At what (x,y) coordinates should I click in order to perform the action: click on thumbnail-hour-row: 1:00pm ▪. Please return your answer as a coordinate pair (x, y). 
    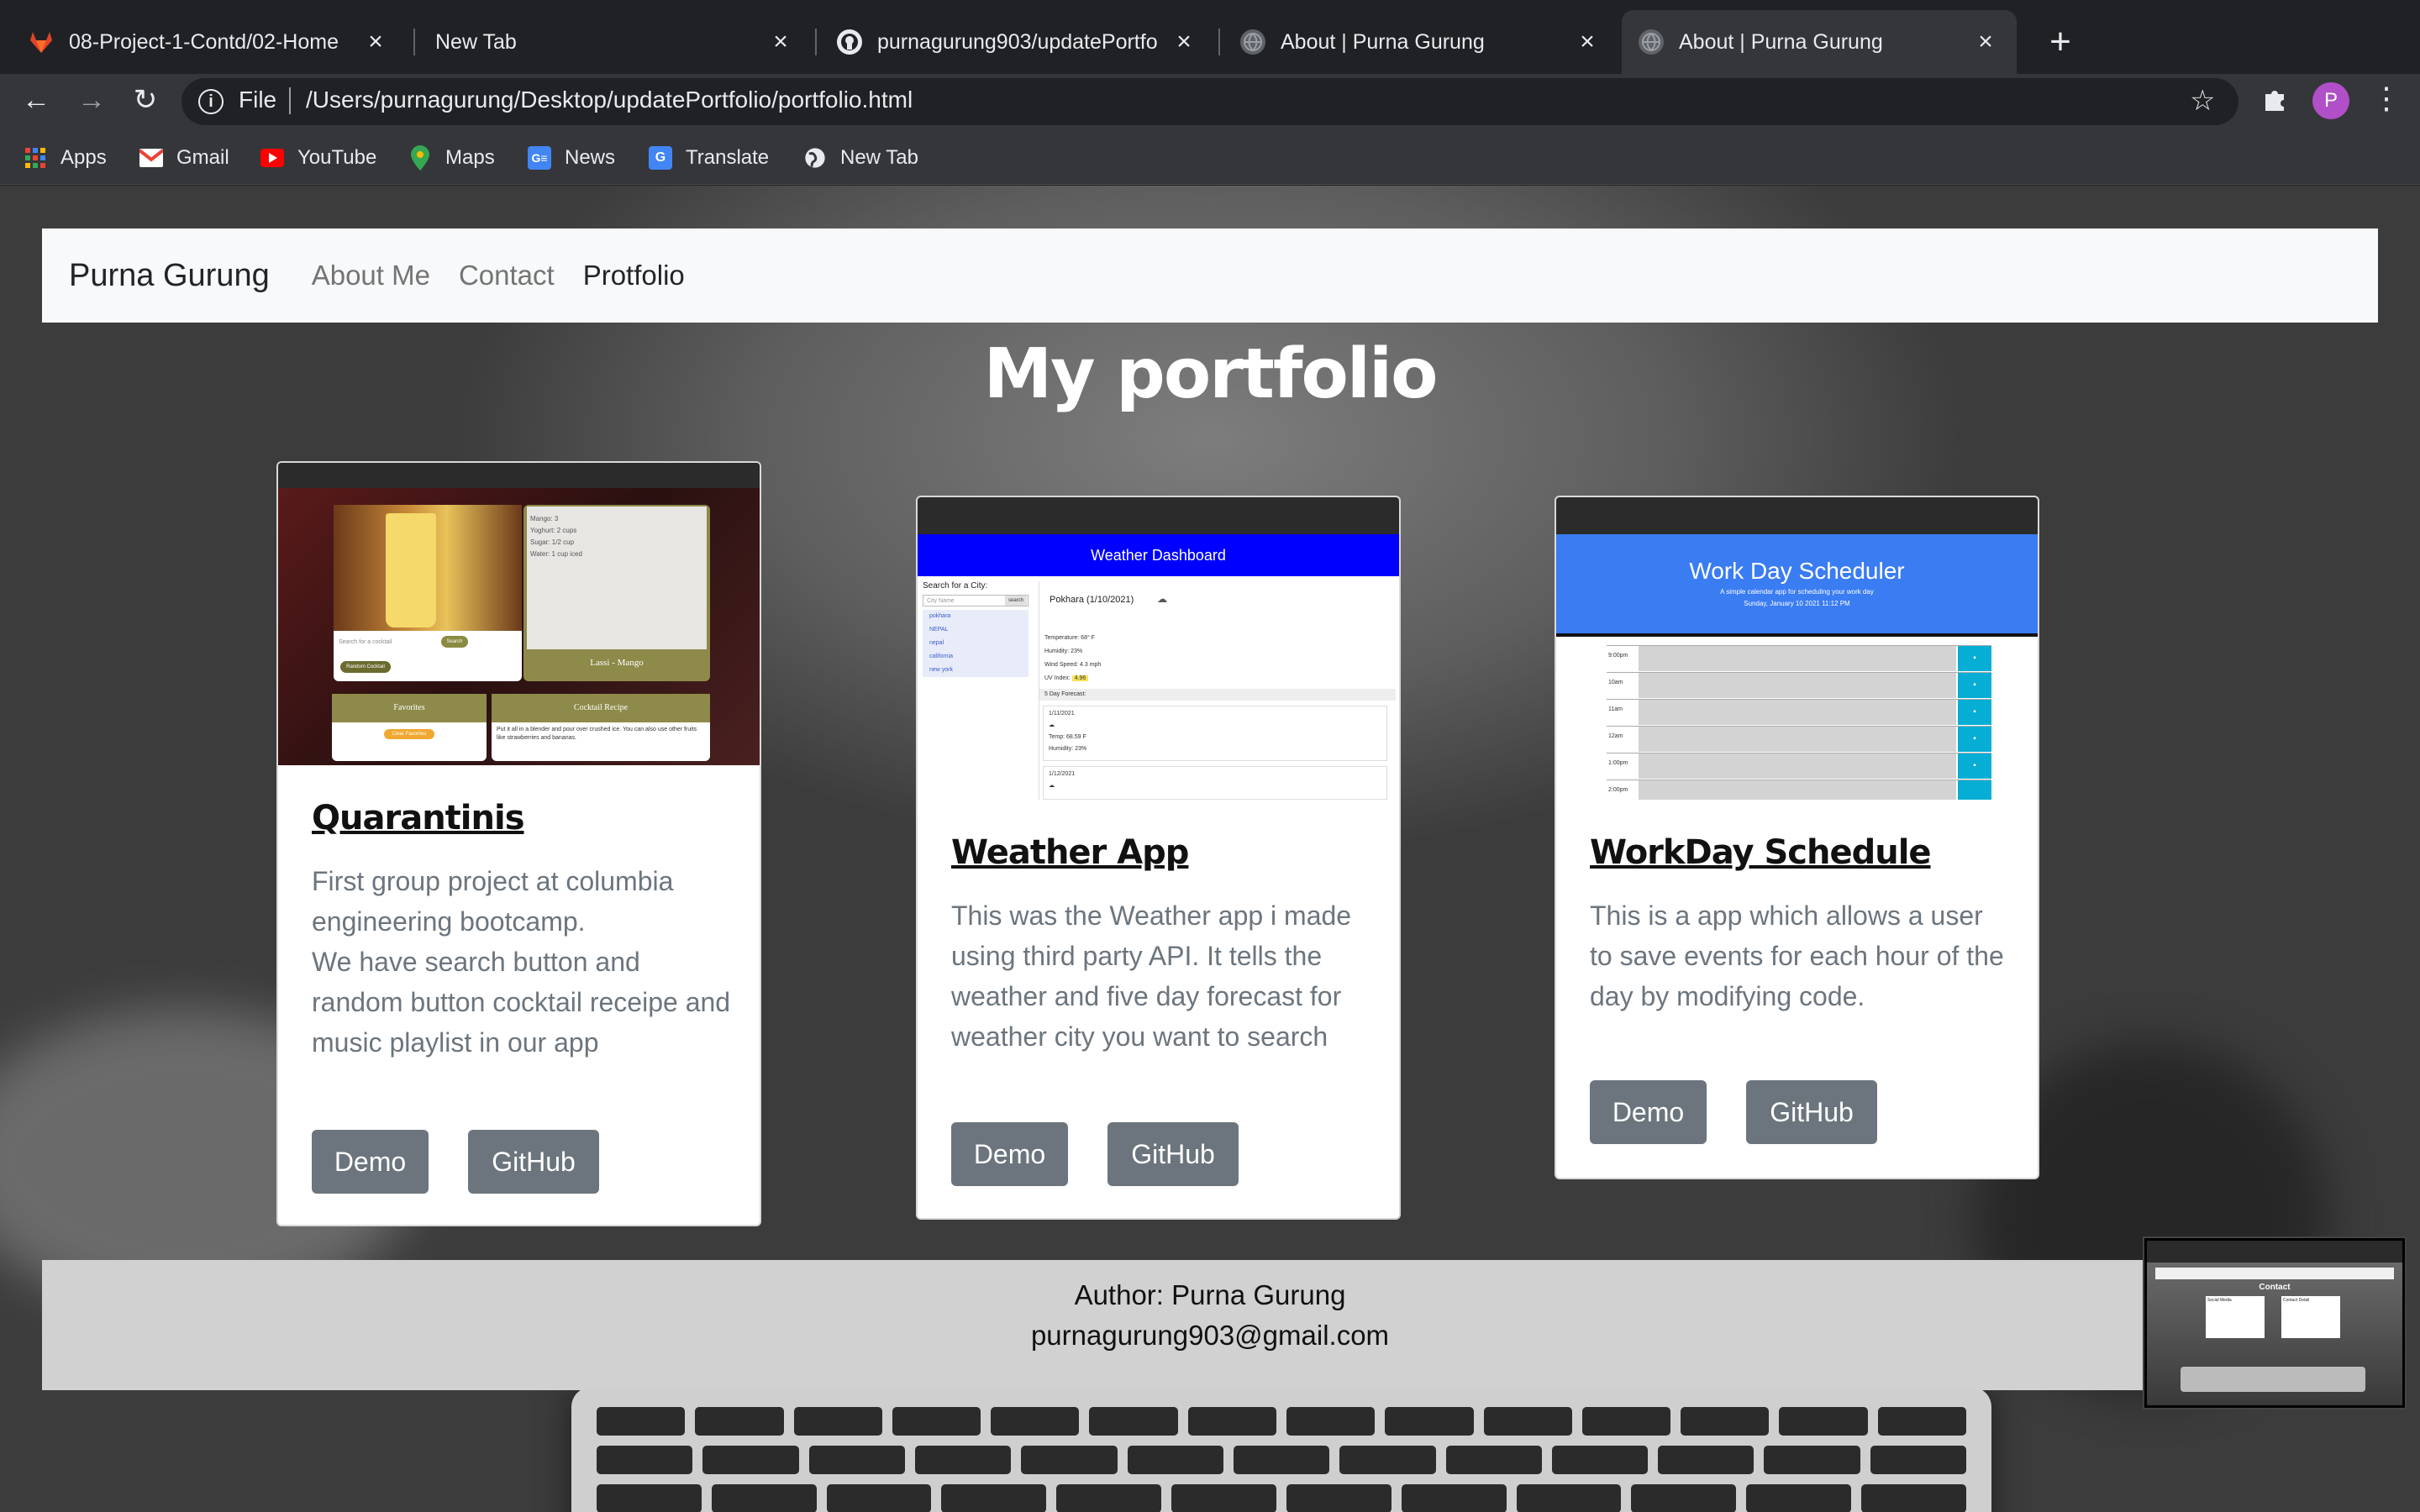
    Looking at the image, I should click on (1799, 766).